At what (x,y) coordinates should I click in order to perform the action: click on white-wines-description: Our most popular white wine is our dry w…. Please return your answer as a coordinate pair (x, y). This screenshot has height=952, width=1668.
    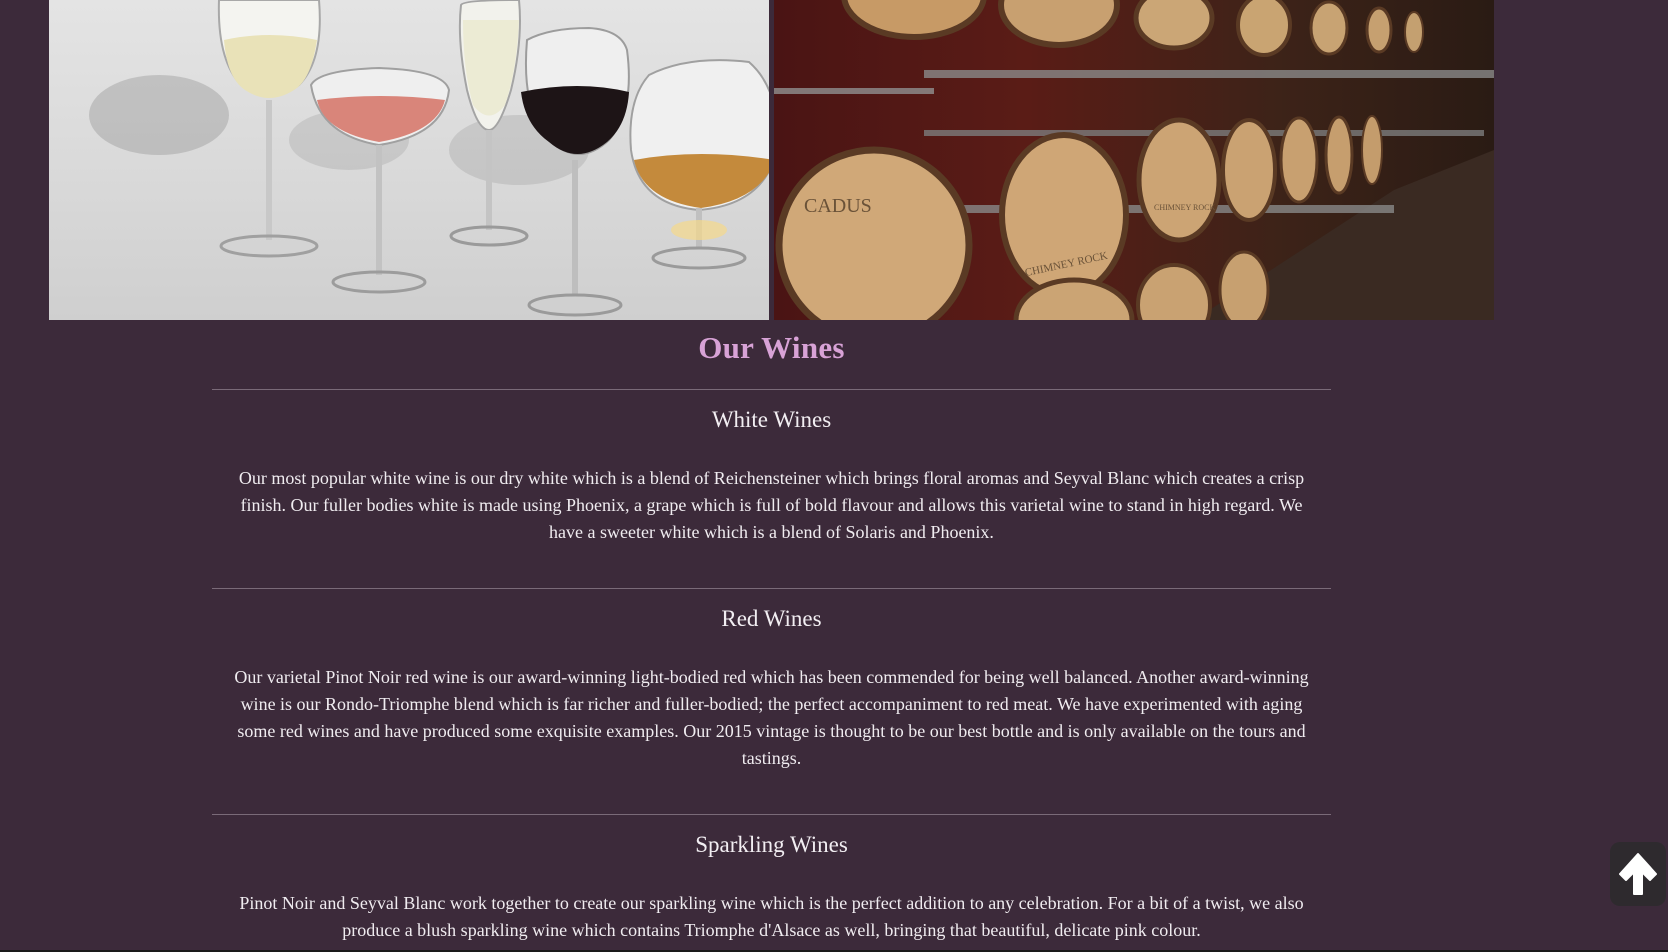
    Looking at the image, I should click on (771, 505).